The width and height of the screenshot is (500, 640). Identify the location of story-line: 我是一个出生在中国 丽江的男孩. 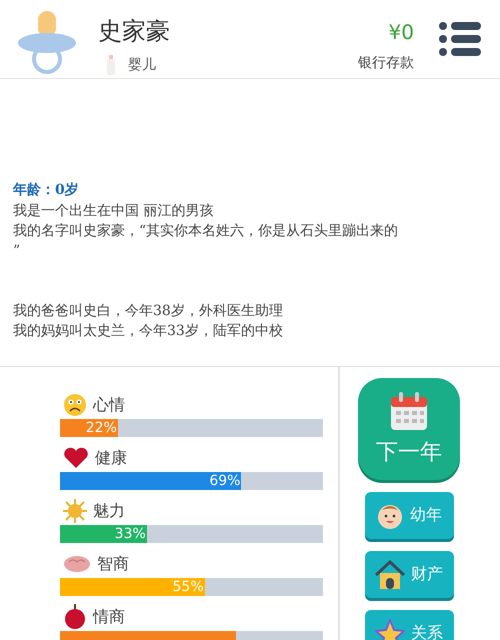
(113, 211).